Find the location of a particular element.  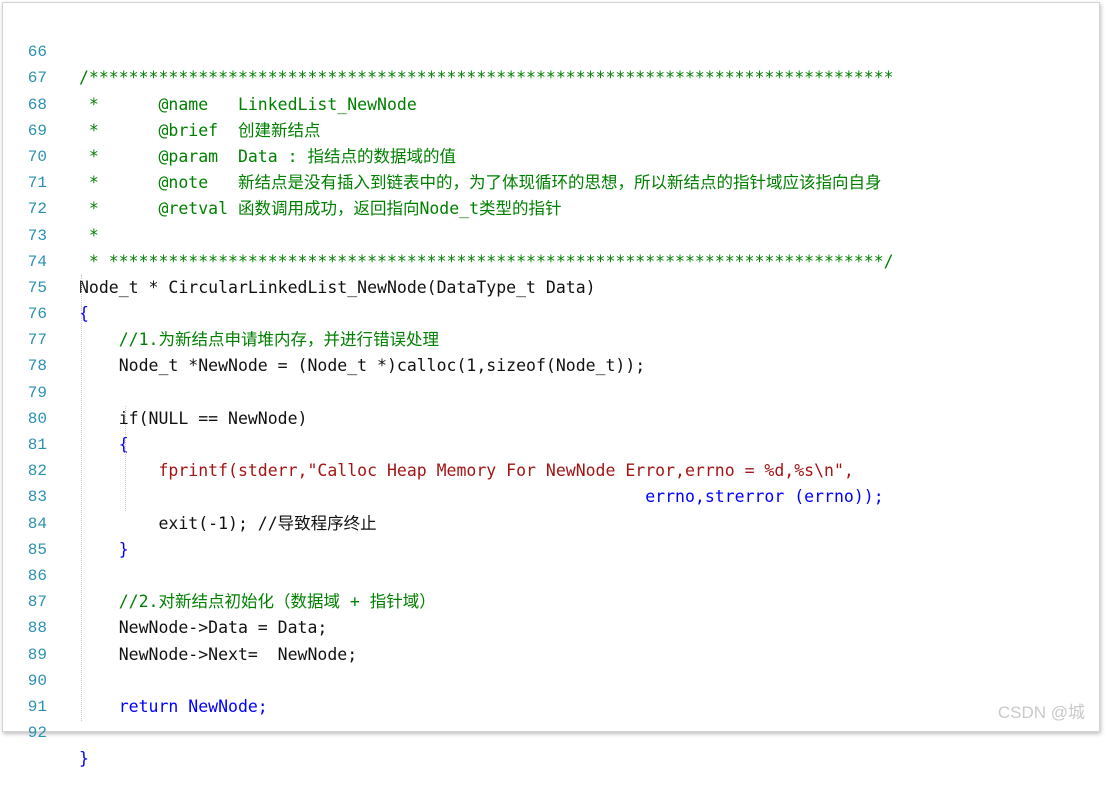

csdn-watermark: CSDN @城 is located at coordinates (1041, 712).